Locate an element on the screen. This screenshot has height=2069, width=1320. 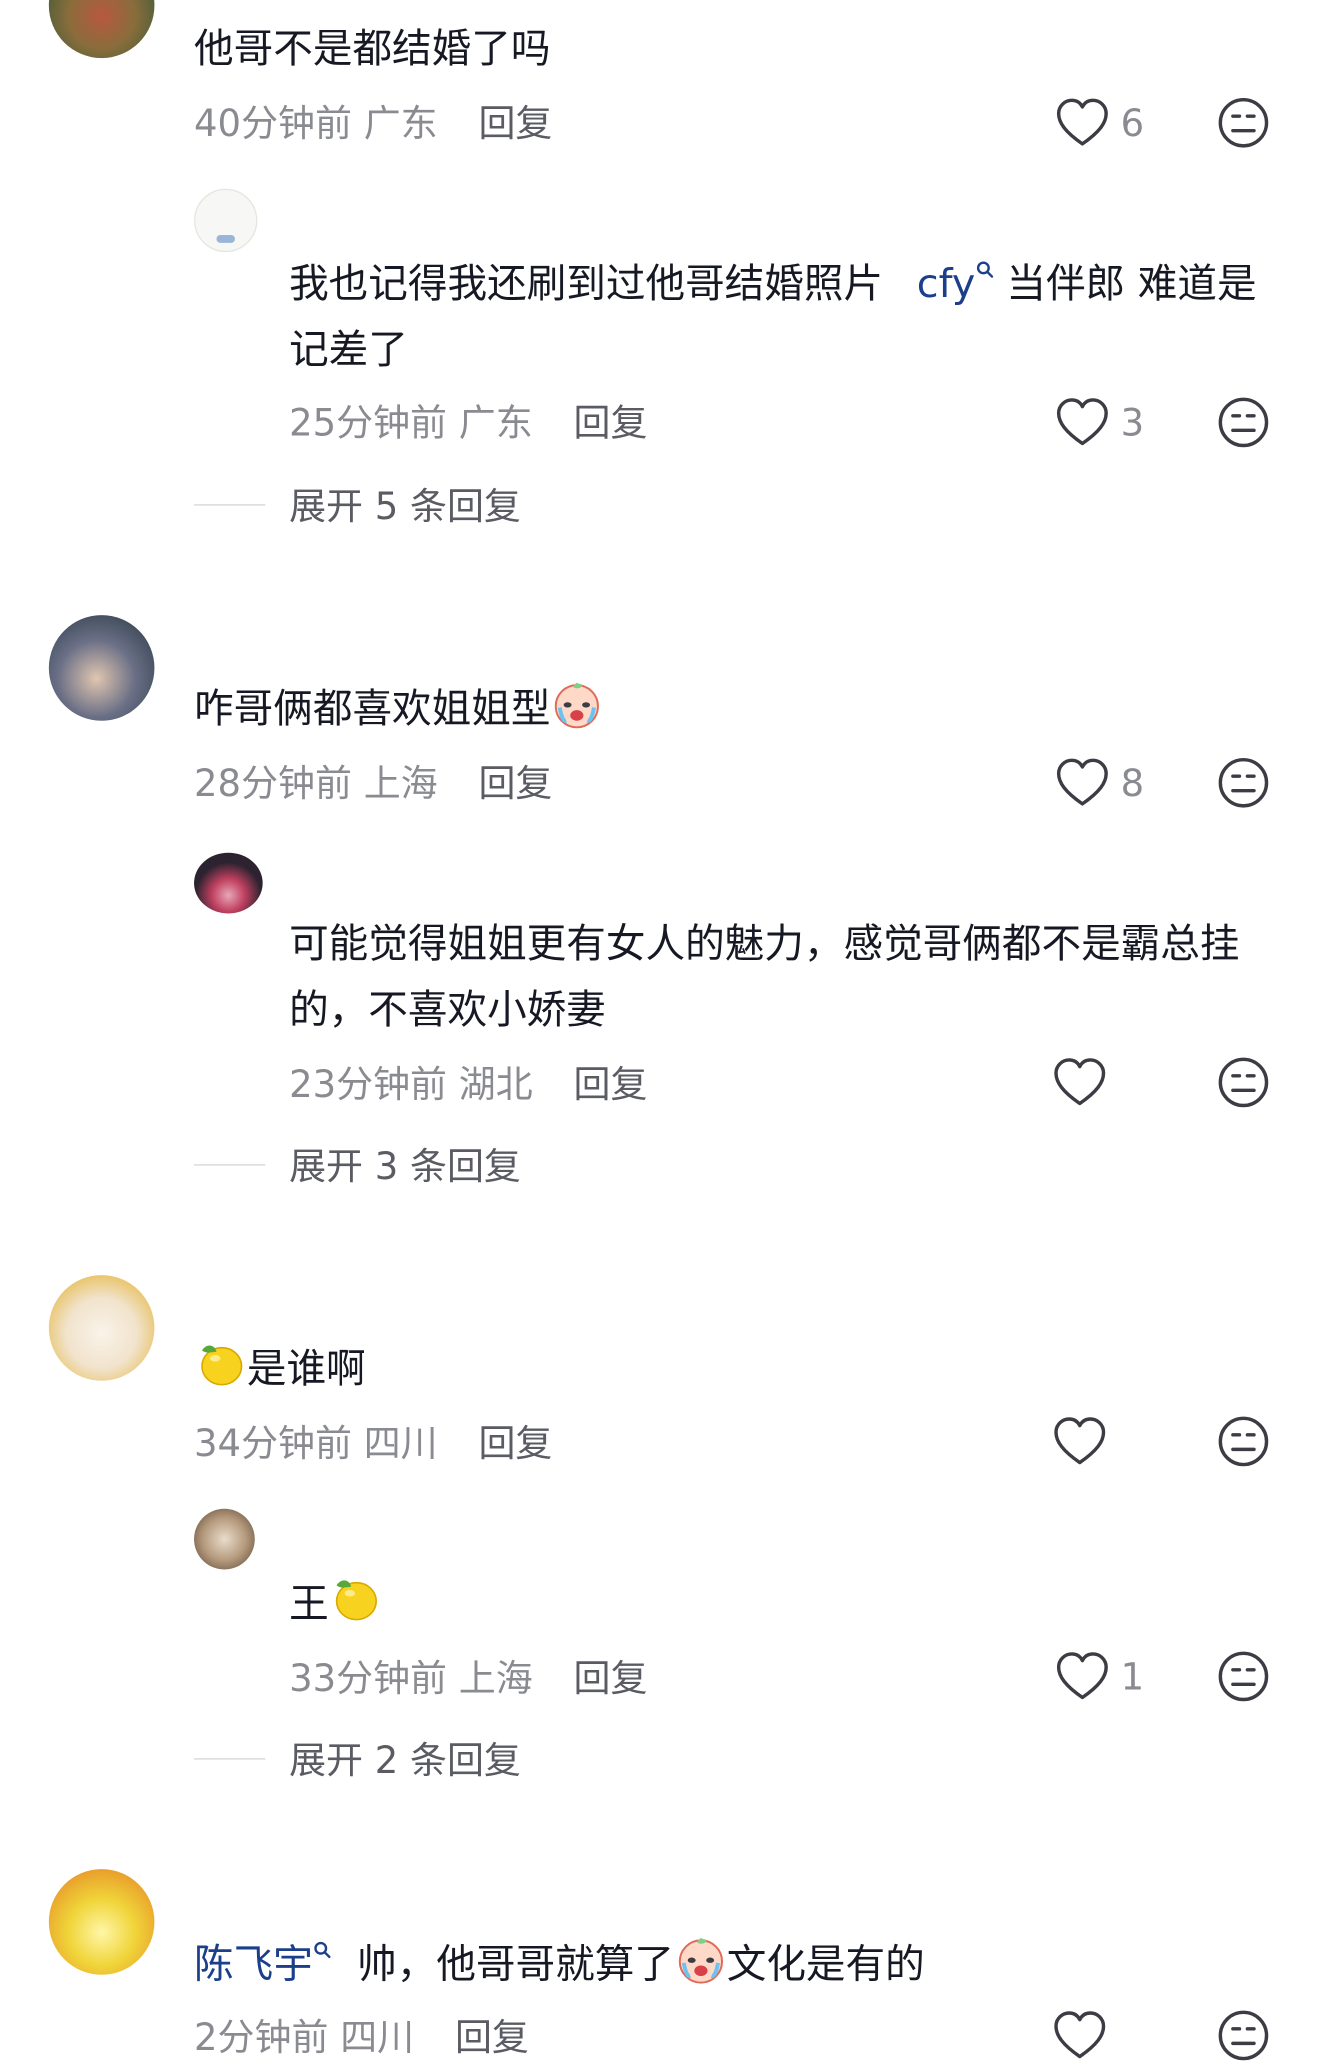
expand-replies-button: 展开 3 条回复 is located at coordinates (357, 1164).